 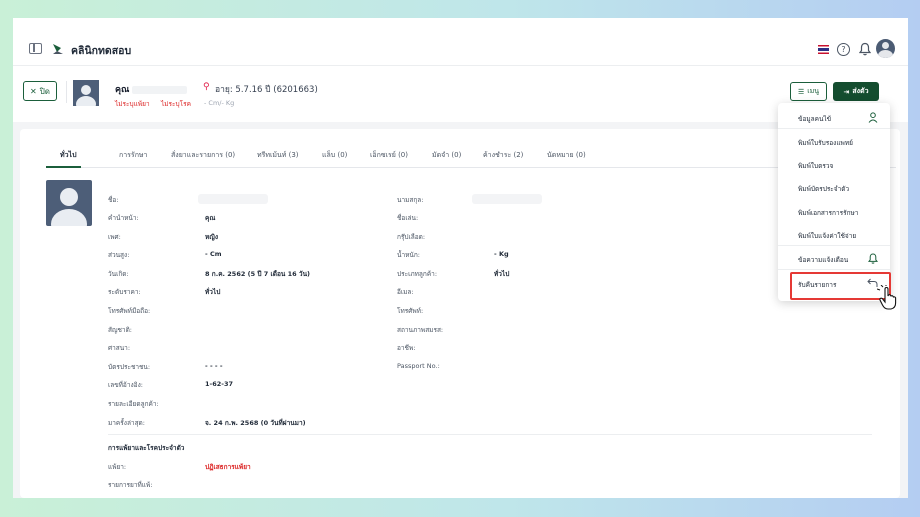 I want to click on highlight-box, so click(x=840, y=286).